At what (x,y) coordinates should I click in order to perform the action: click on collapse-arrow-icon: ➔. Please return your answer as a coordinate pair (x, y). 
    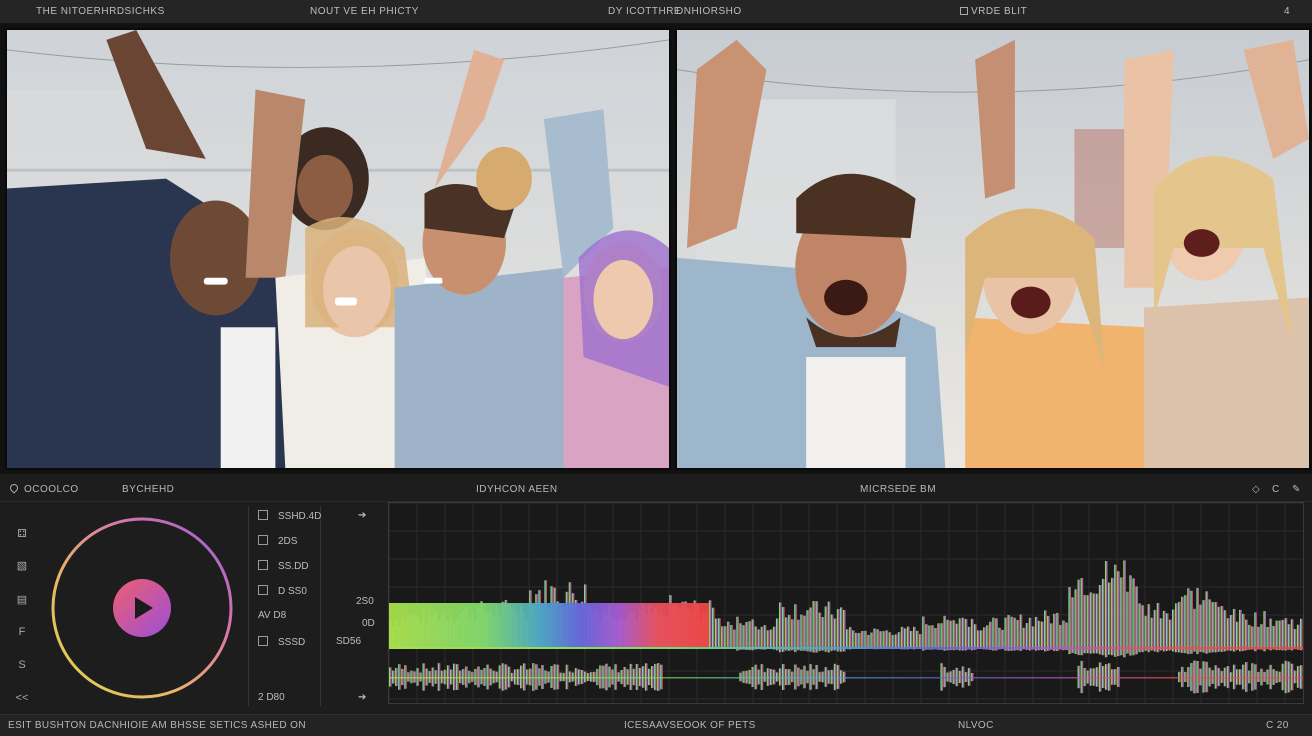
    Looking at the image, I should click on (362, 515).